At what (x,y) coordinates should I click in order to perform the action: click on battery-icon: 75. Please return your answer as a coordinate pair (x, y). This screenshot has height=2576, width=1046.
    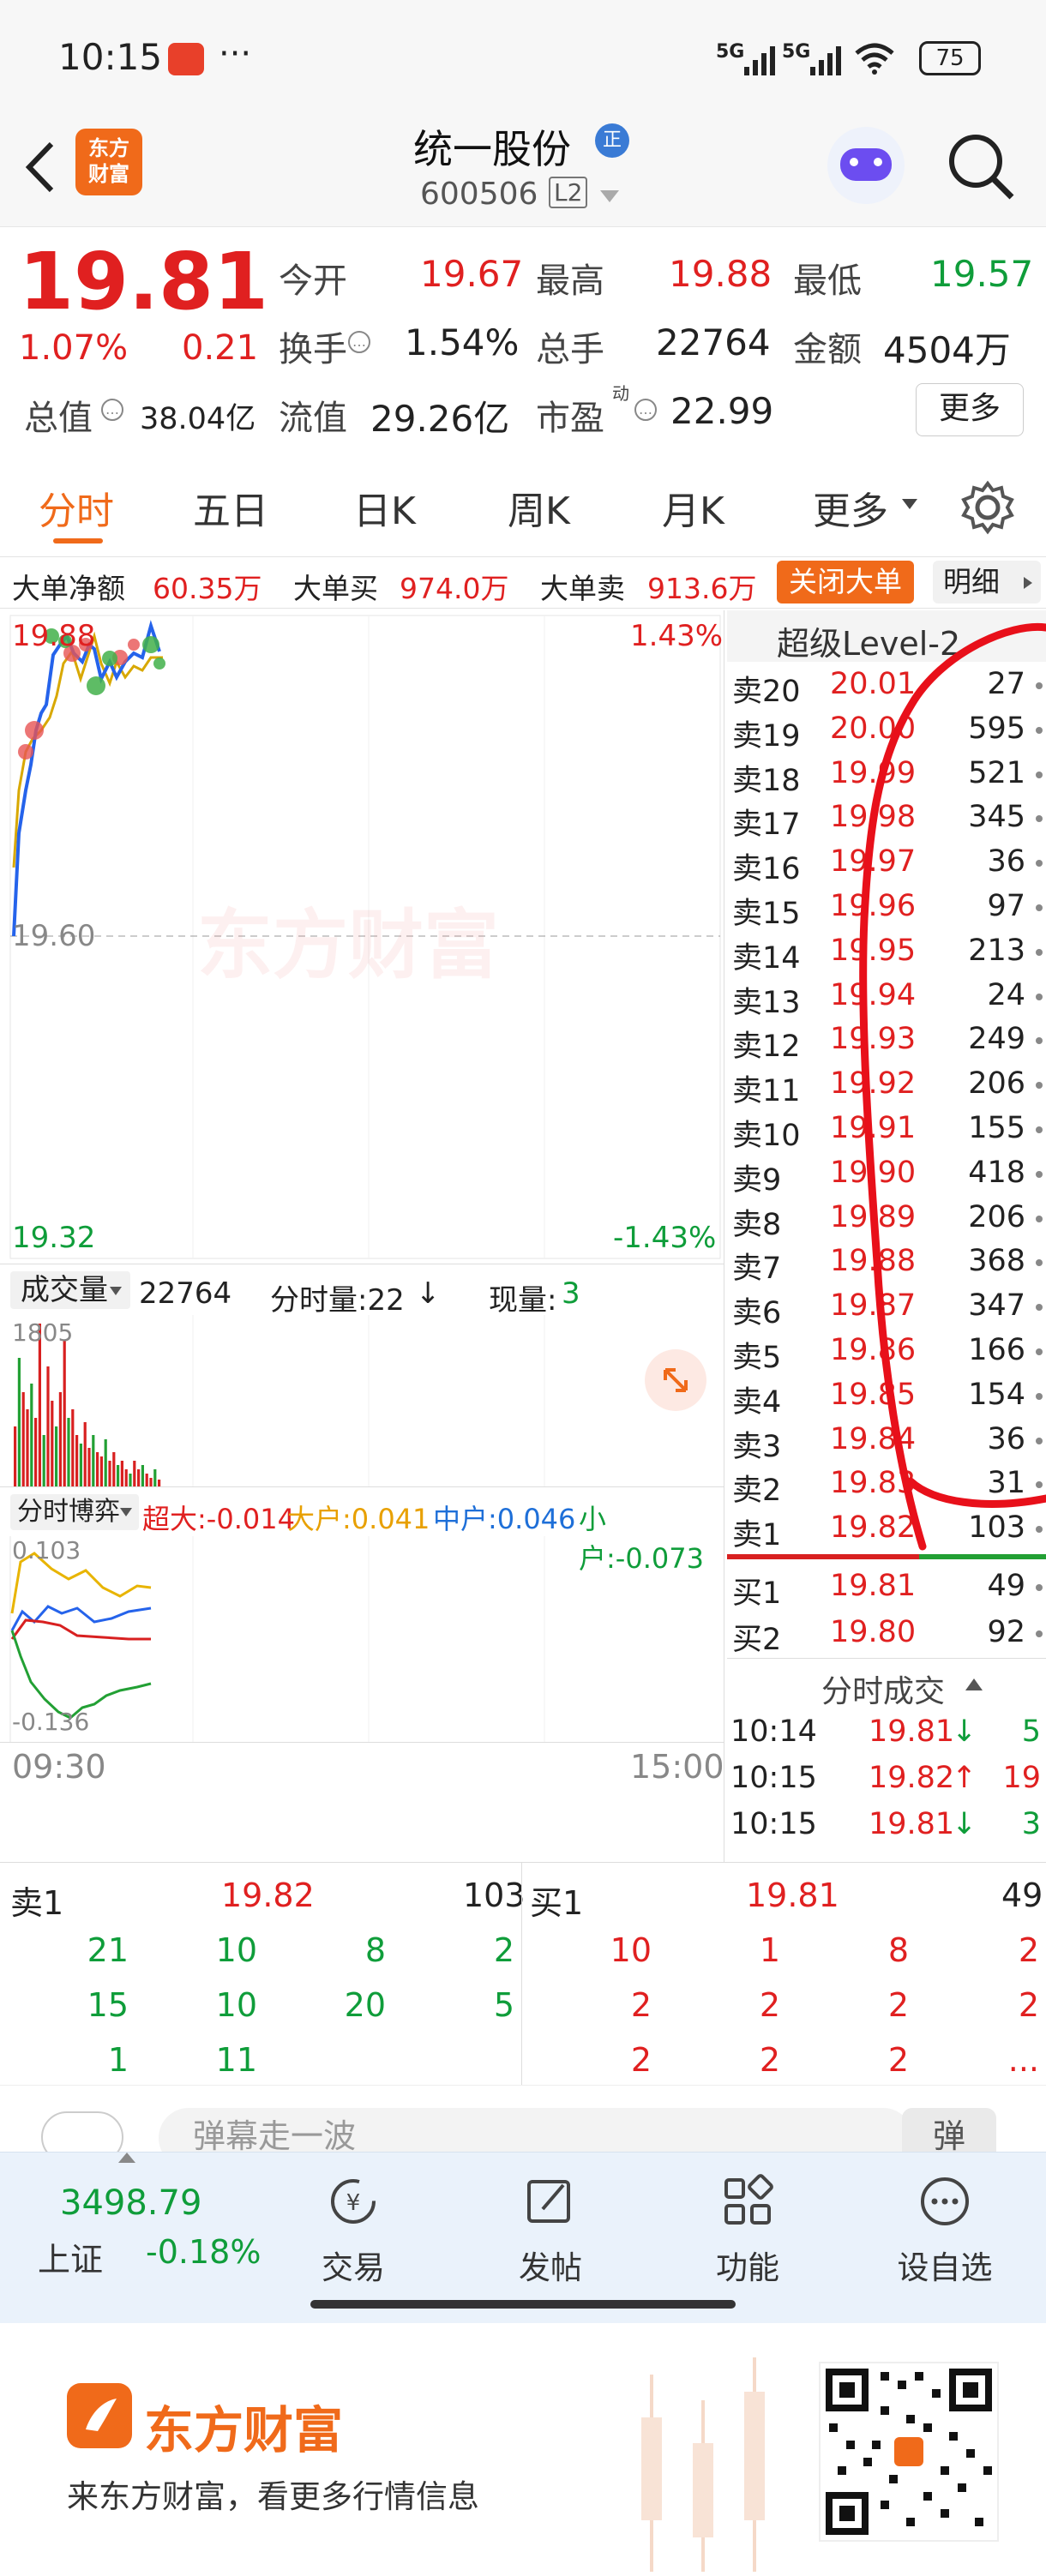
    Looking at the image, I should click on (950, 58).